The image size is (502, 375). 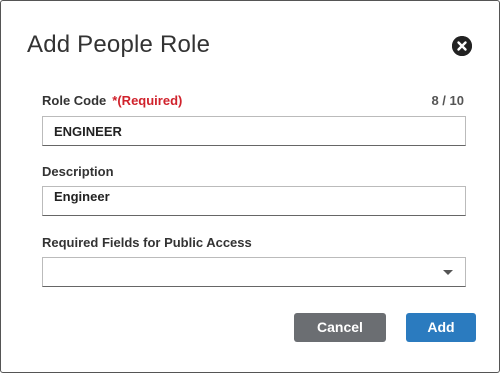 I want to click on role-code-label-group: Role Code *(Required), so click(x=112, y=100).